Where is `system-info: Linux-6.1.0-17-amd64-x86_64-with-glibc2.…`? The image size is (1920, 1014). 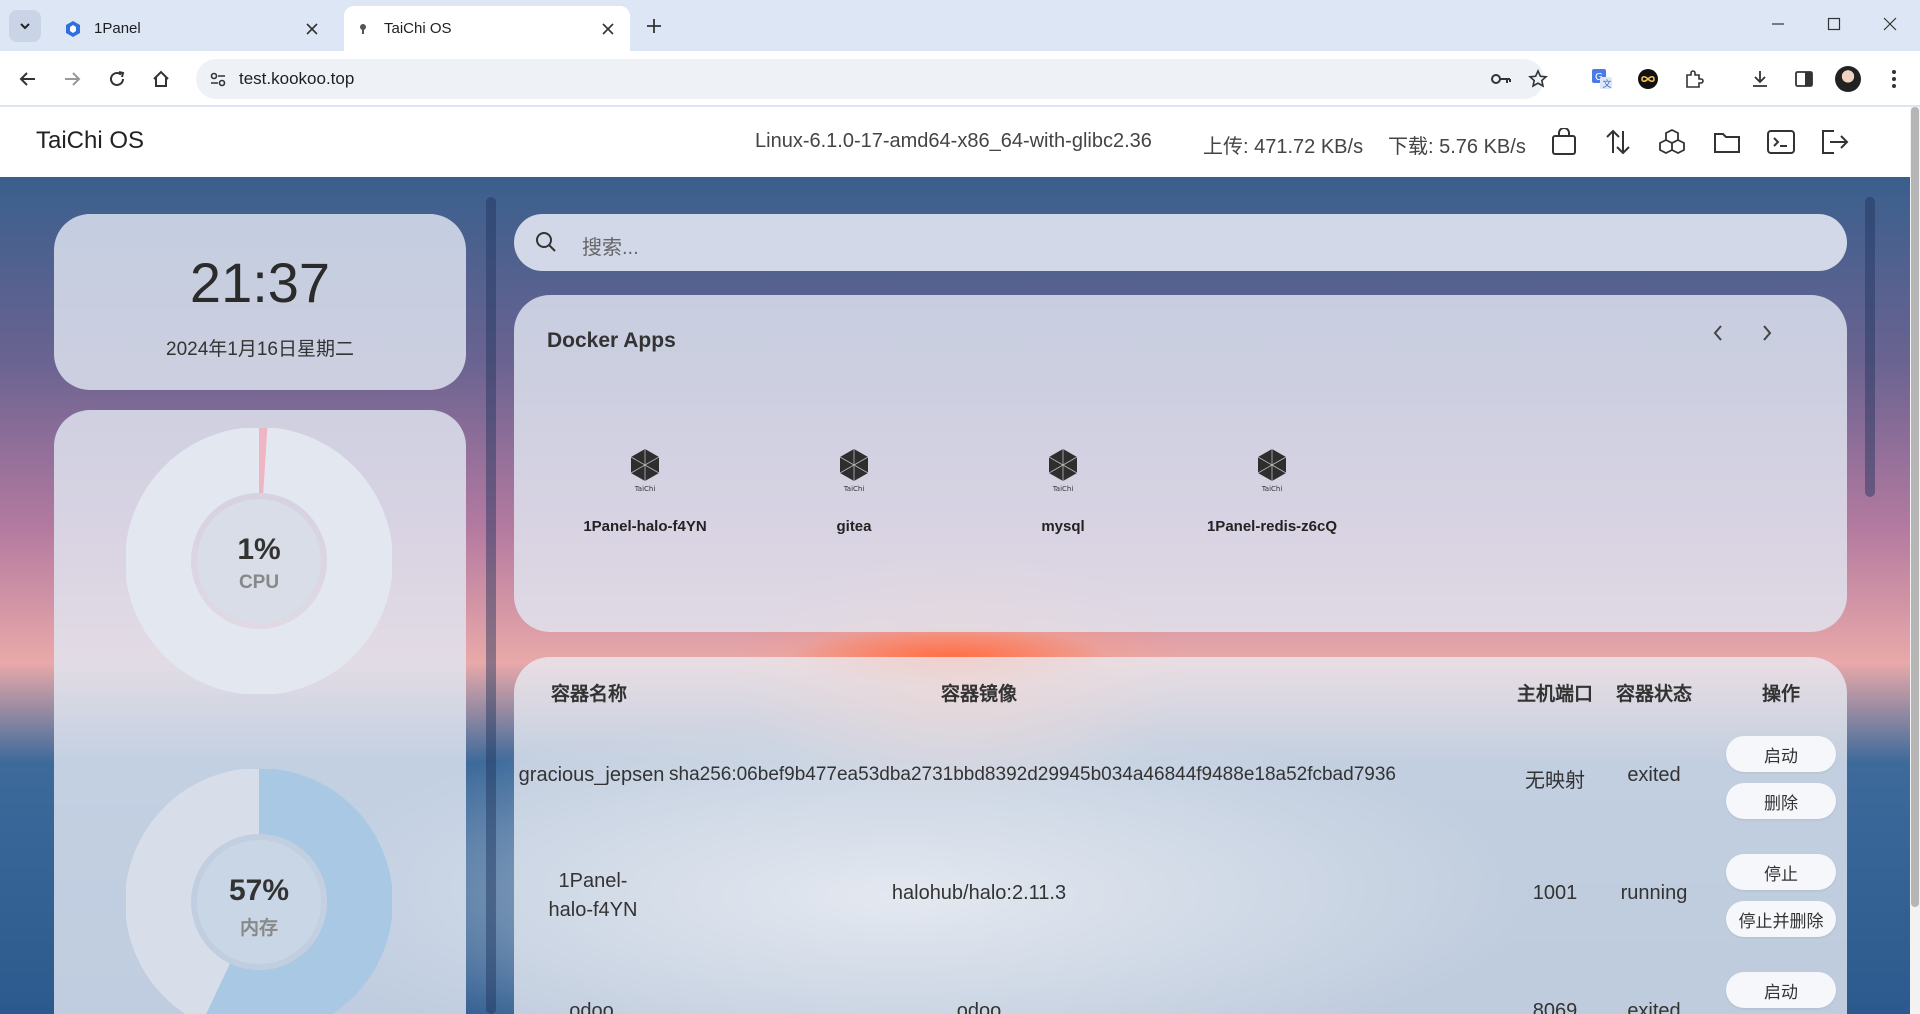 system-info: Linux-6.1.0-17-amd64-x86_64-with-glibc2.… is located at coordinates (953, 141).